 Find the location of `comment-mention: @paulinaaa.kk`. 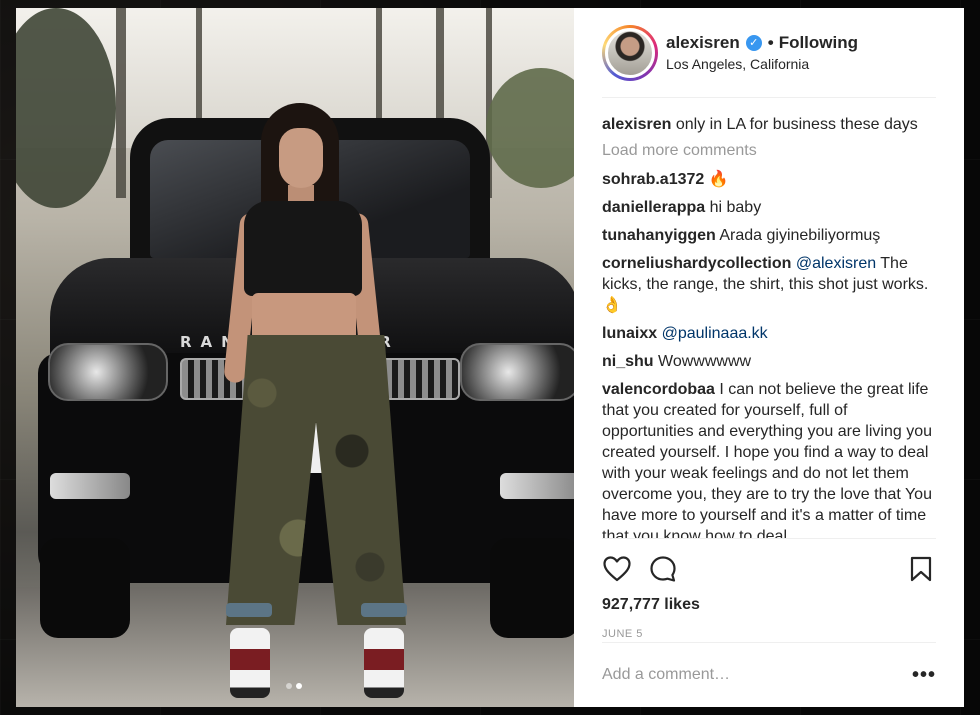

comment-mention: @paulinaaa.kk is located at coordinates (715, 333).